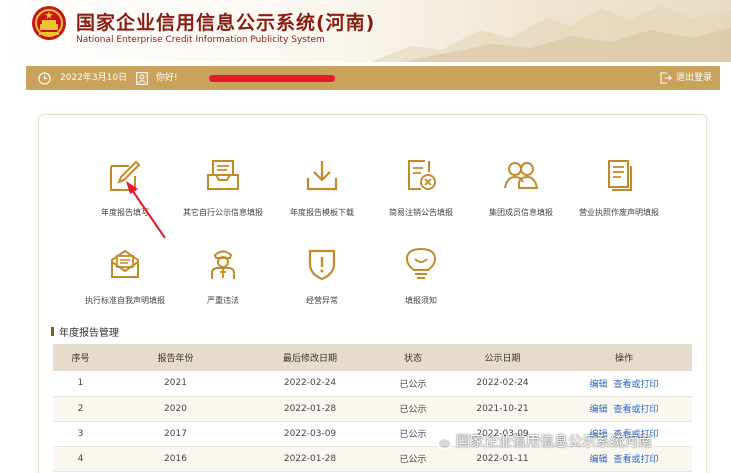 This screenshot has height=473, width=731. I want to click on func-simple-cancellation: 简易注销公告填报, so click(421, 188).